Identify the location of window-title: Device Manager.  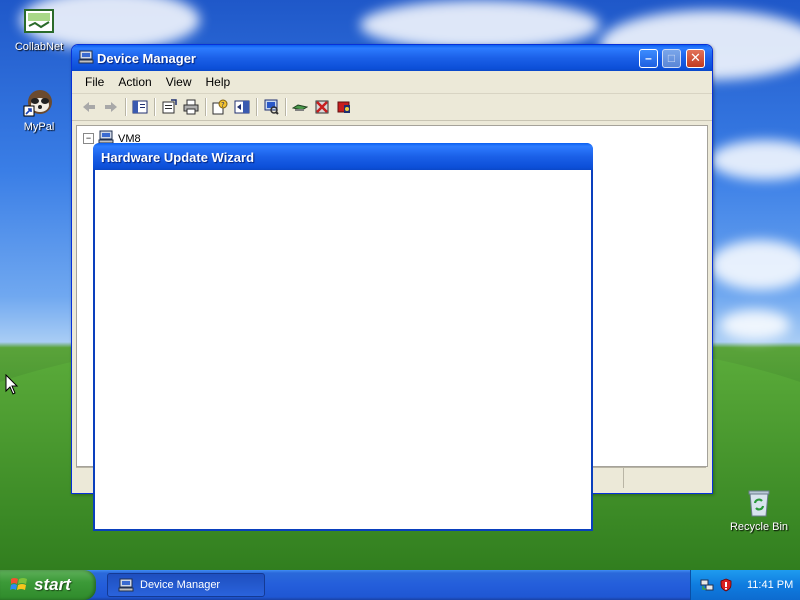
(146, 58).